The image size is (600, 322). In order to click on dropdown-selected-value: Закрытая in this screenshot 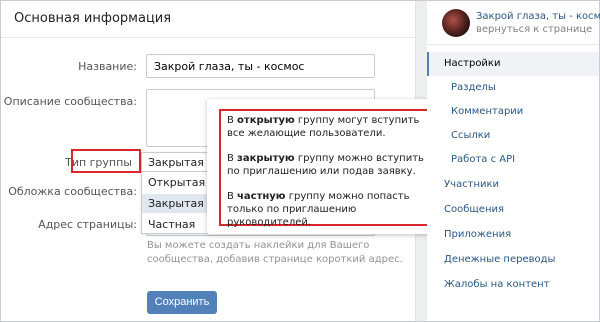, I will do `click(175, 162)`.